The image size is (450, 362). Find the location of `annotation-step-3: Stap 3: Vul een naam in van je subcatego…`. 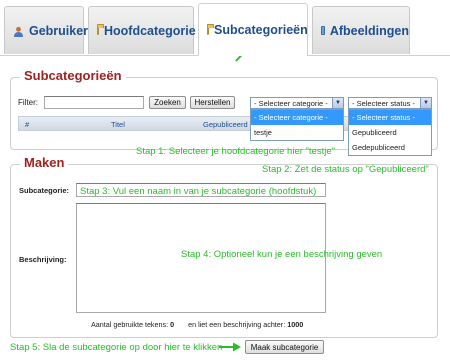

annotation-step-3: Stap 3: Vul een naam in van je subcatego… is located at coordinates (198, 191).